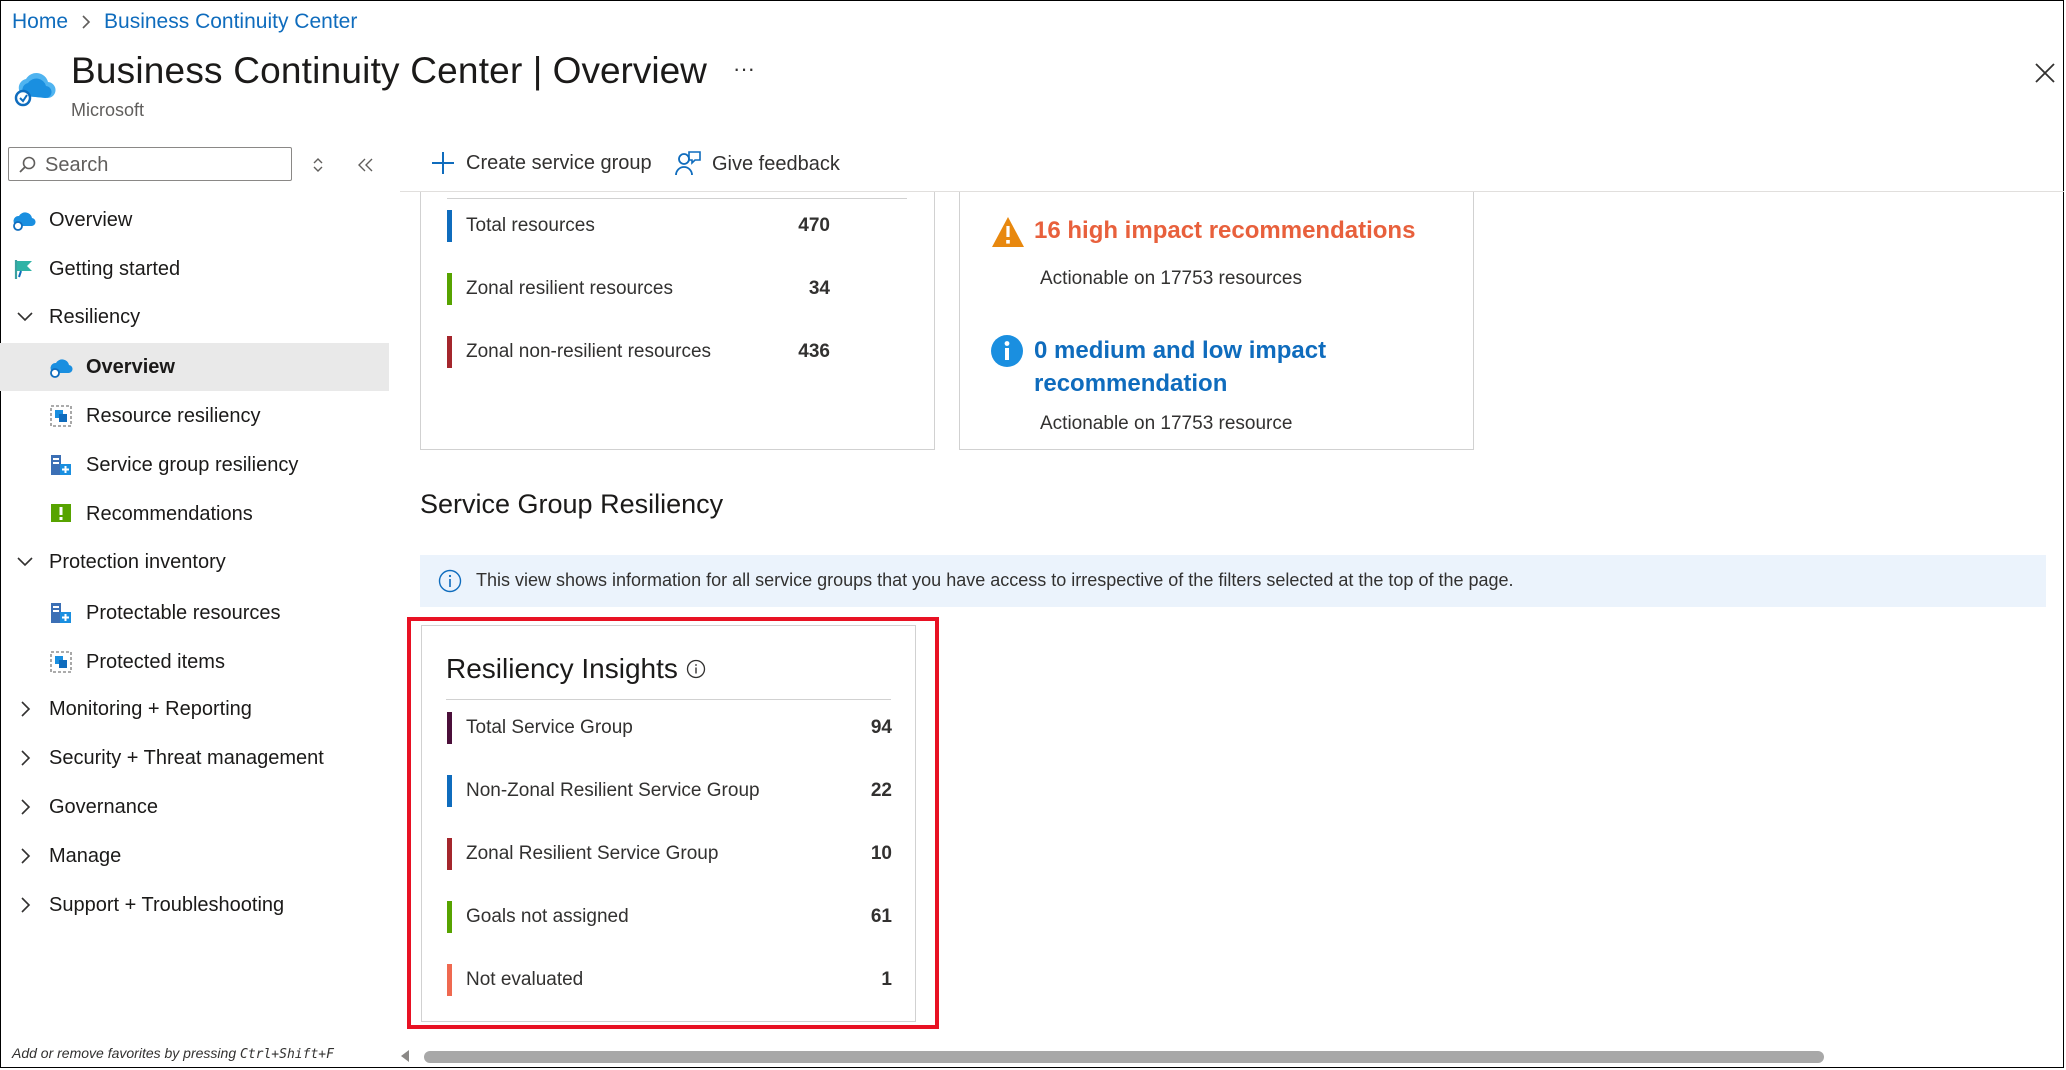 This screenshot has height=1070, width=2066. Describe the element at coordinates (155, 661) in the screenshot. I see `sidebar-item-label: Protected items` at that location.